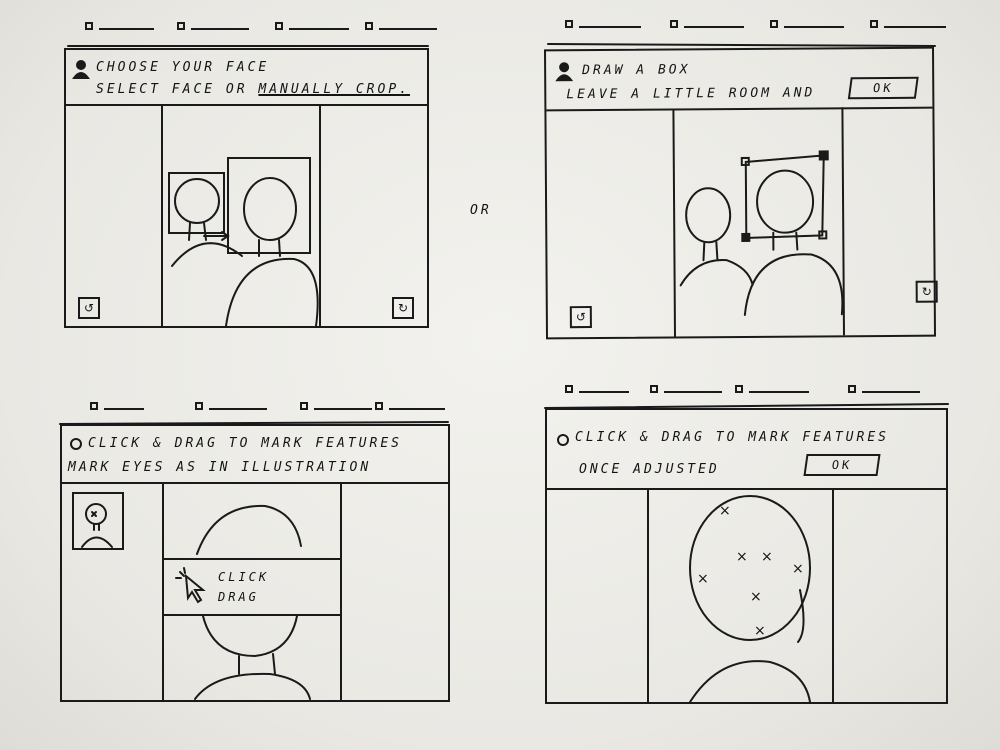 The width and height of the screenshot is (1000, 750). What do you see at coordinates (801, 616) in the screenshot?
I see `face-oval-adjust` at bounding box center [801, 616].